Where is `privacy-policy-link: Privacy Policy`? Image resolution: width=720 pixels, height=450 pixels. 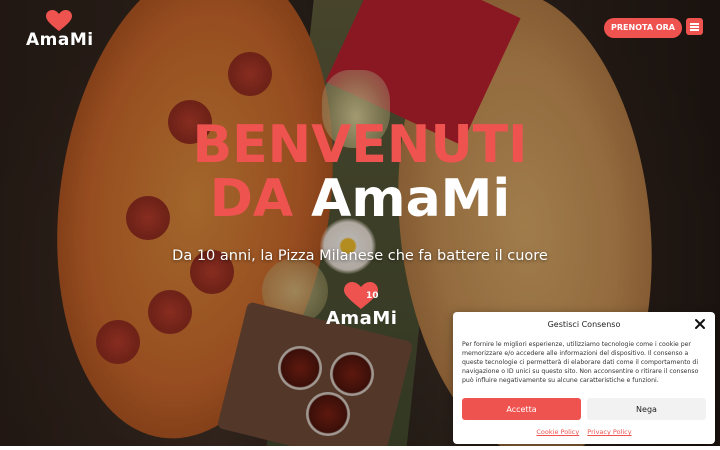 privacy-policy-link: Privacy Policy is located at coordinates (609, 432).